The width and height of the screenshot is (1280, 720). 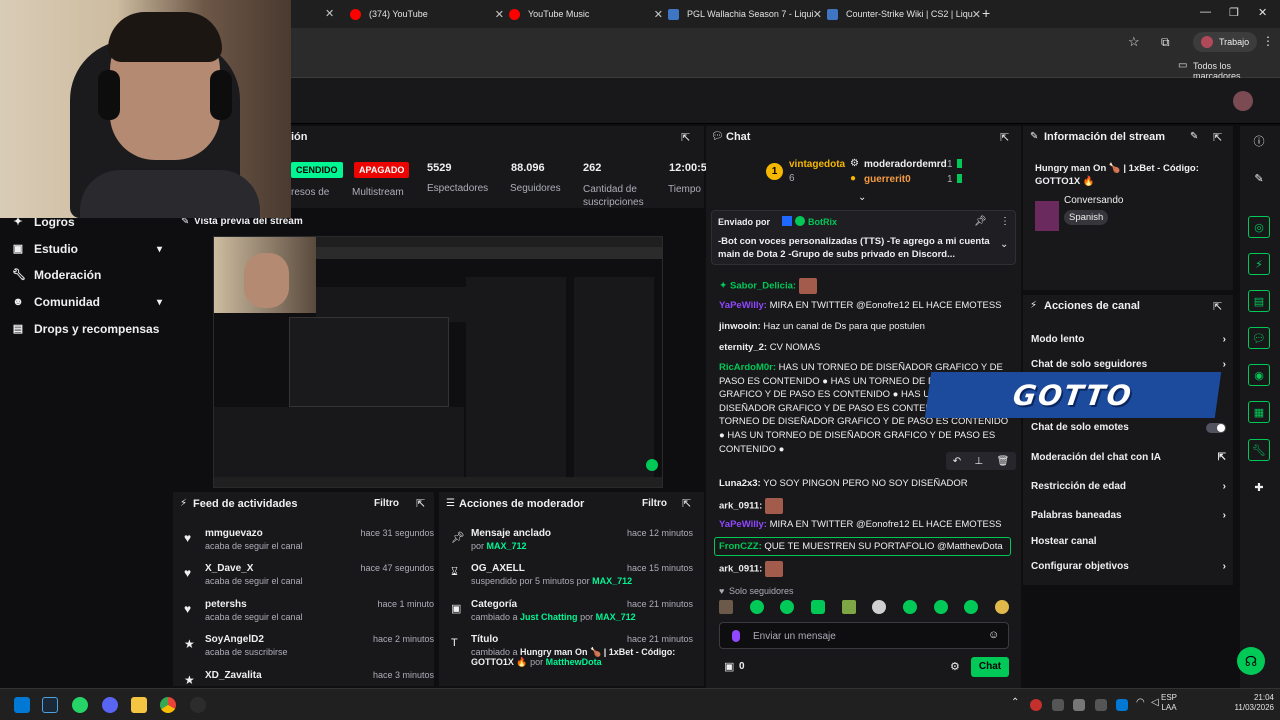 What do you see at coordinates (1128, 457) in the screenshot?
I see `ai-moderation-item: Moderación del chat con IA ⇱` at bounding box center [1128, 457].